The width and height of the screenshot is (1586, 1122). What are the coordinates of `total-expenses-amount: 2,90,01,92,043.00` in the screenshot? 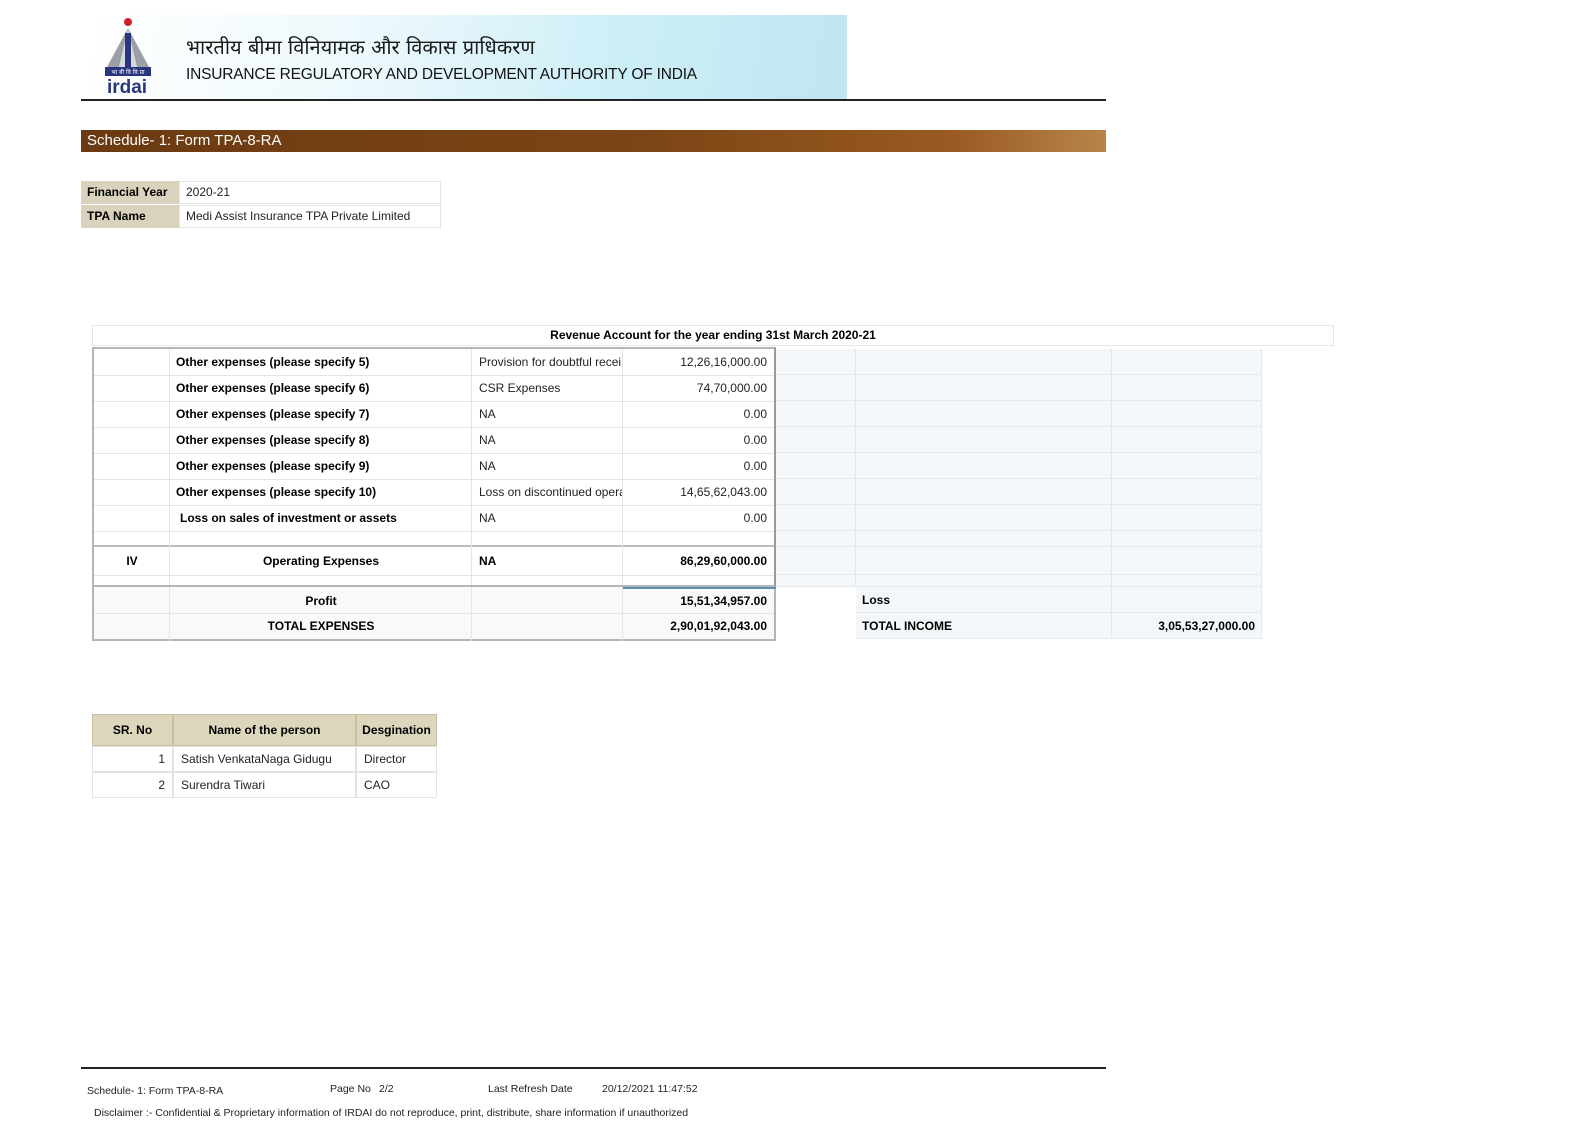 It's located at (718, 626).